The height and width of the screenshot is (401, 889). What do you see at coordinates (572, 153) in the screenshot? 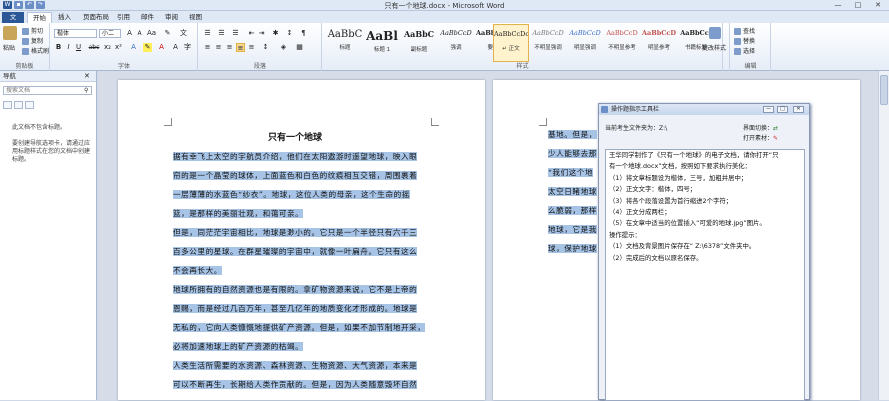
I see `text-line: 少人能够去那` at bounding box center [572, 153].